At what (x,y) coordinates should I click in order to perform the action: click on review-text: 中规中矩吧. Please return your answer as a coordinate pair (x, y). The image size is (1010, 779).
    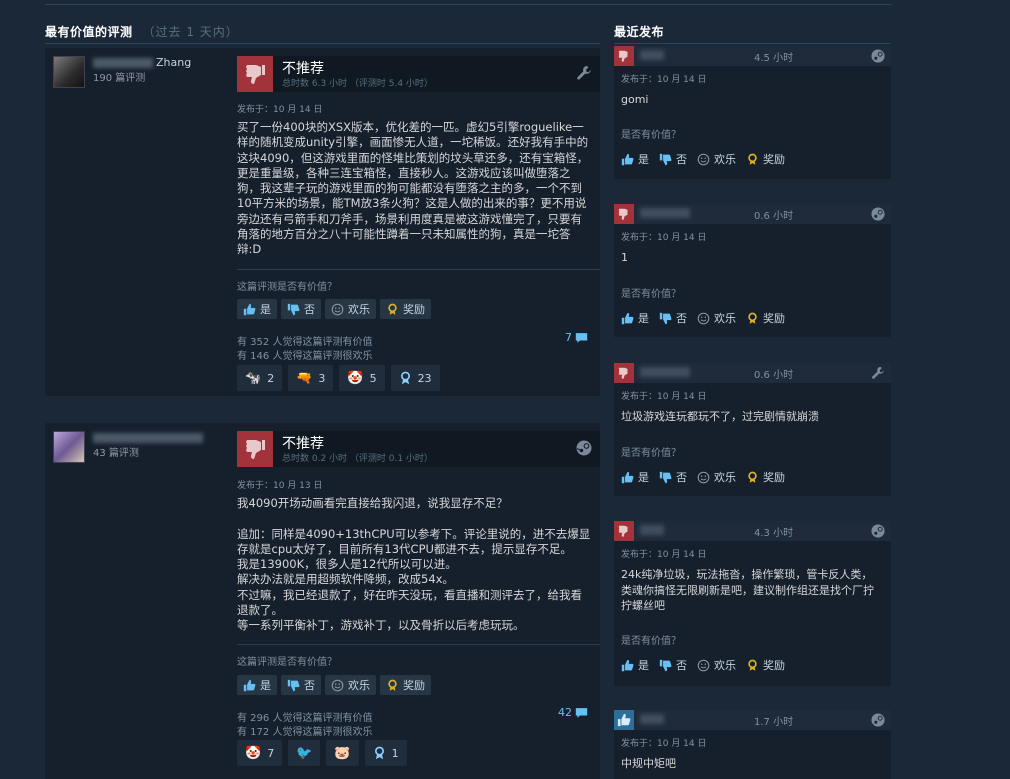
    Looking at the image, I should click on (648, 763).